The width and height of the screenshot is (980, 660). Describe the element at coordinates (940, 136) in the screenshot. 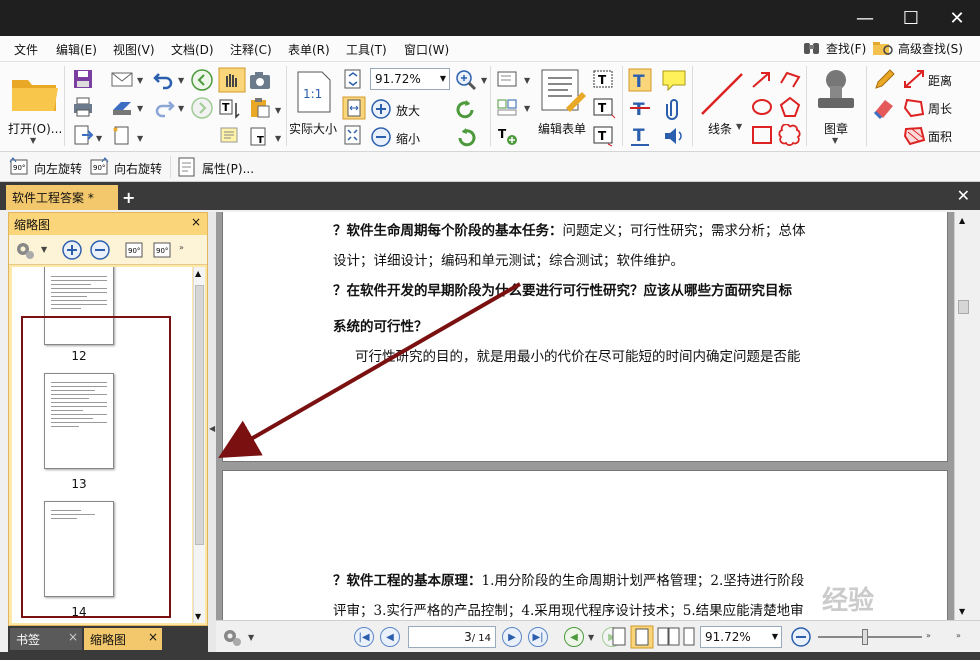

I see `area-label: 面积` at that location.